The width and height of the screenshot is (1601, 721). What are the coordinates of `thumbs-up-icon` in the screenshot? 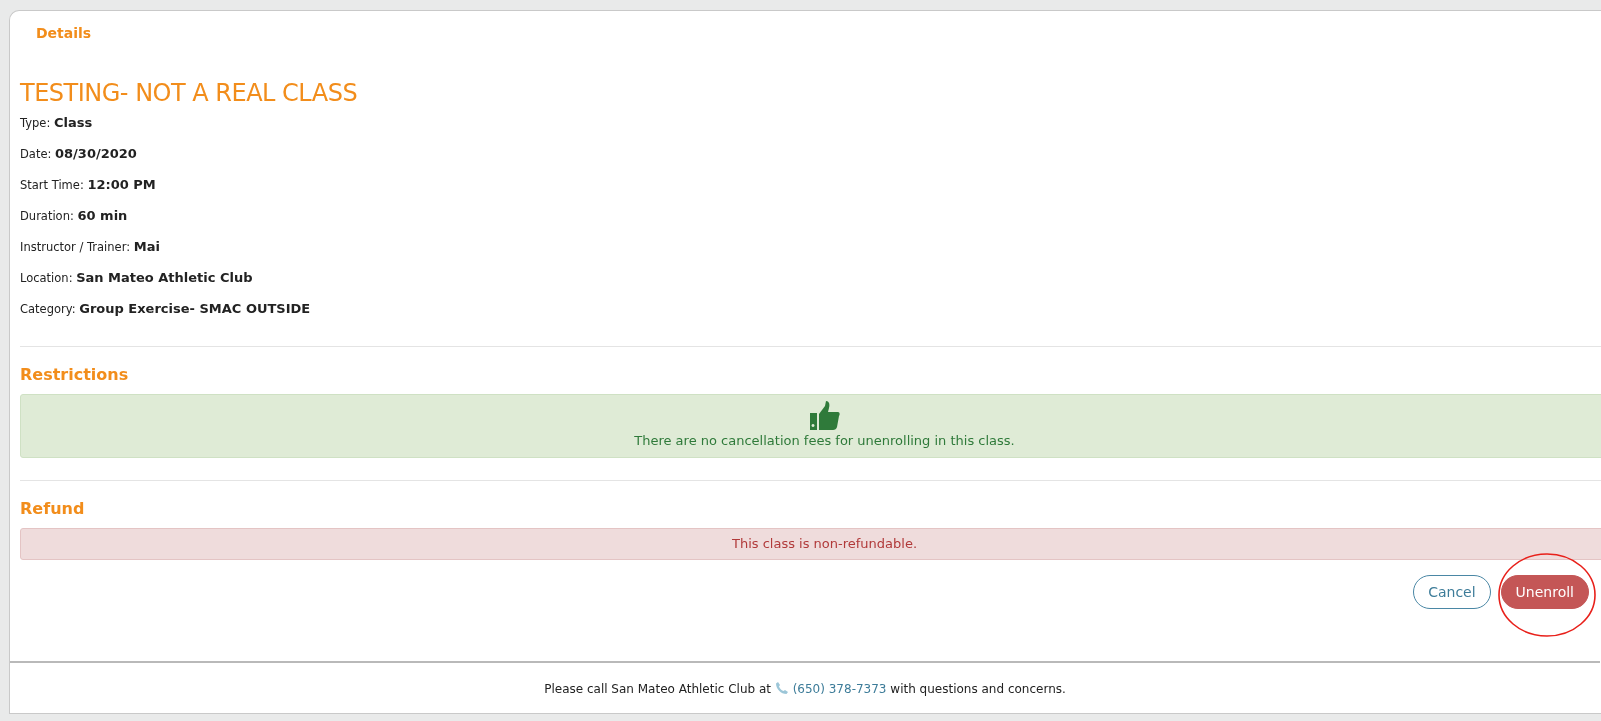 It's located at (824, 415).